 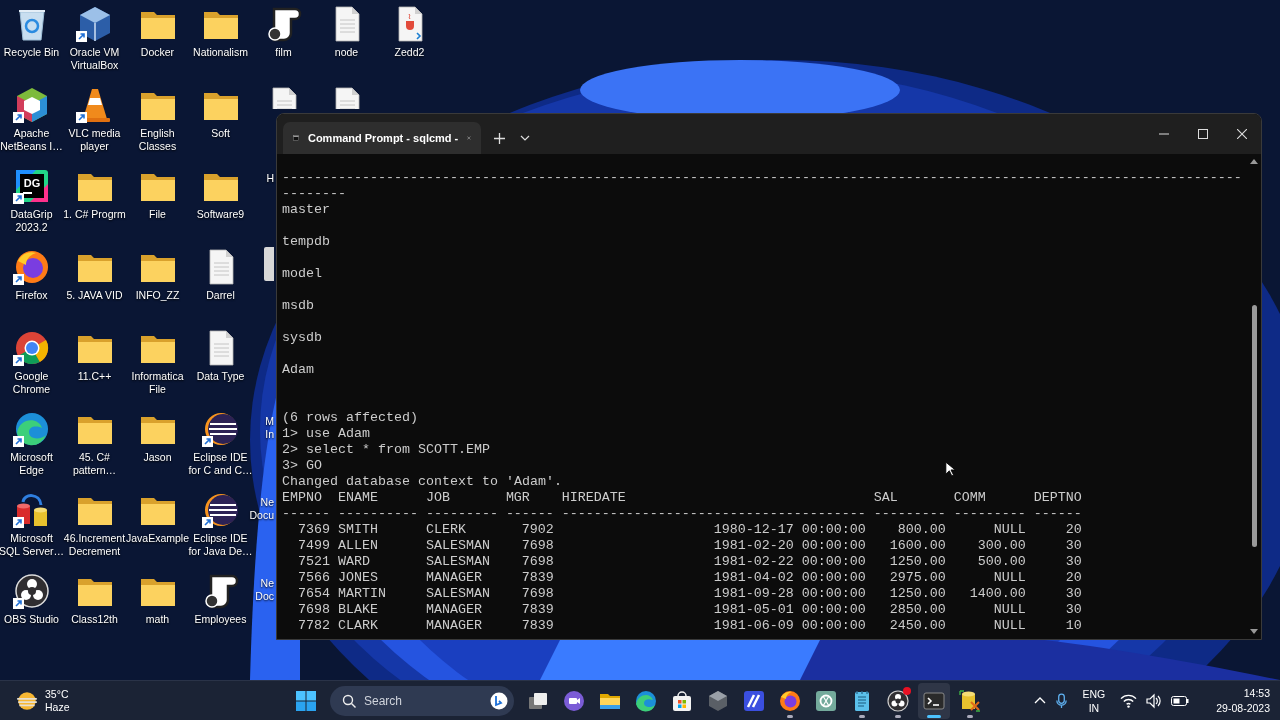 What do you see at coordinates (1129, 700) in the screenshot?
I see `wifi-icon` at bounding box center [1129, 700].